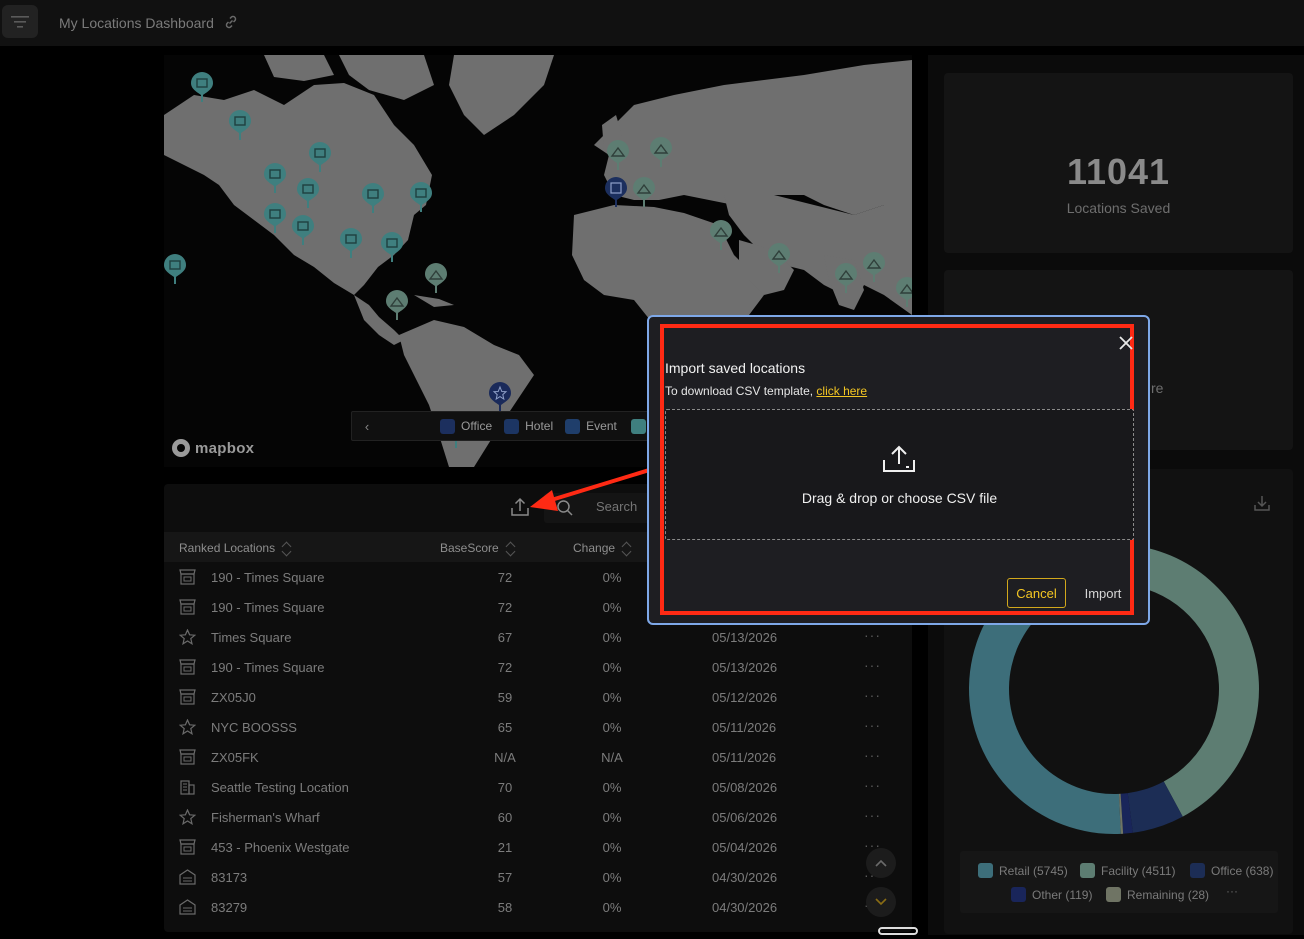 Image resolution: width=1304 pixels, height=939 pixels. Describe the element at coordinates (505, 577) in the screenshot. I see `base-score: 72` at that location.